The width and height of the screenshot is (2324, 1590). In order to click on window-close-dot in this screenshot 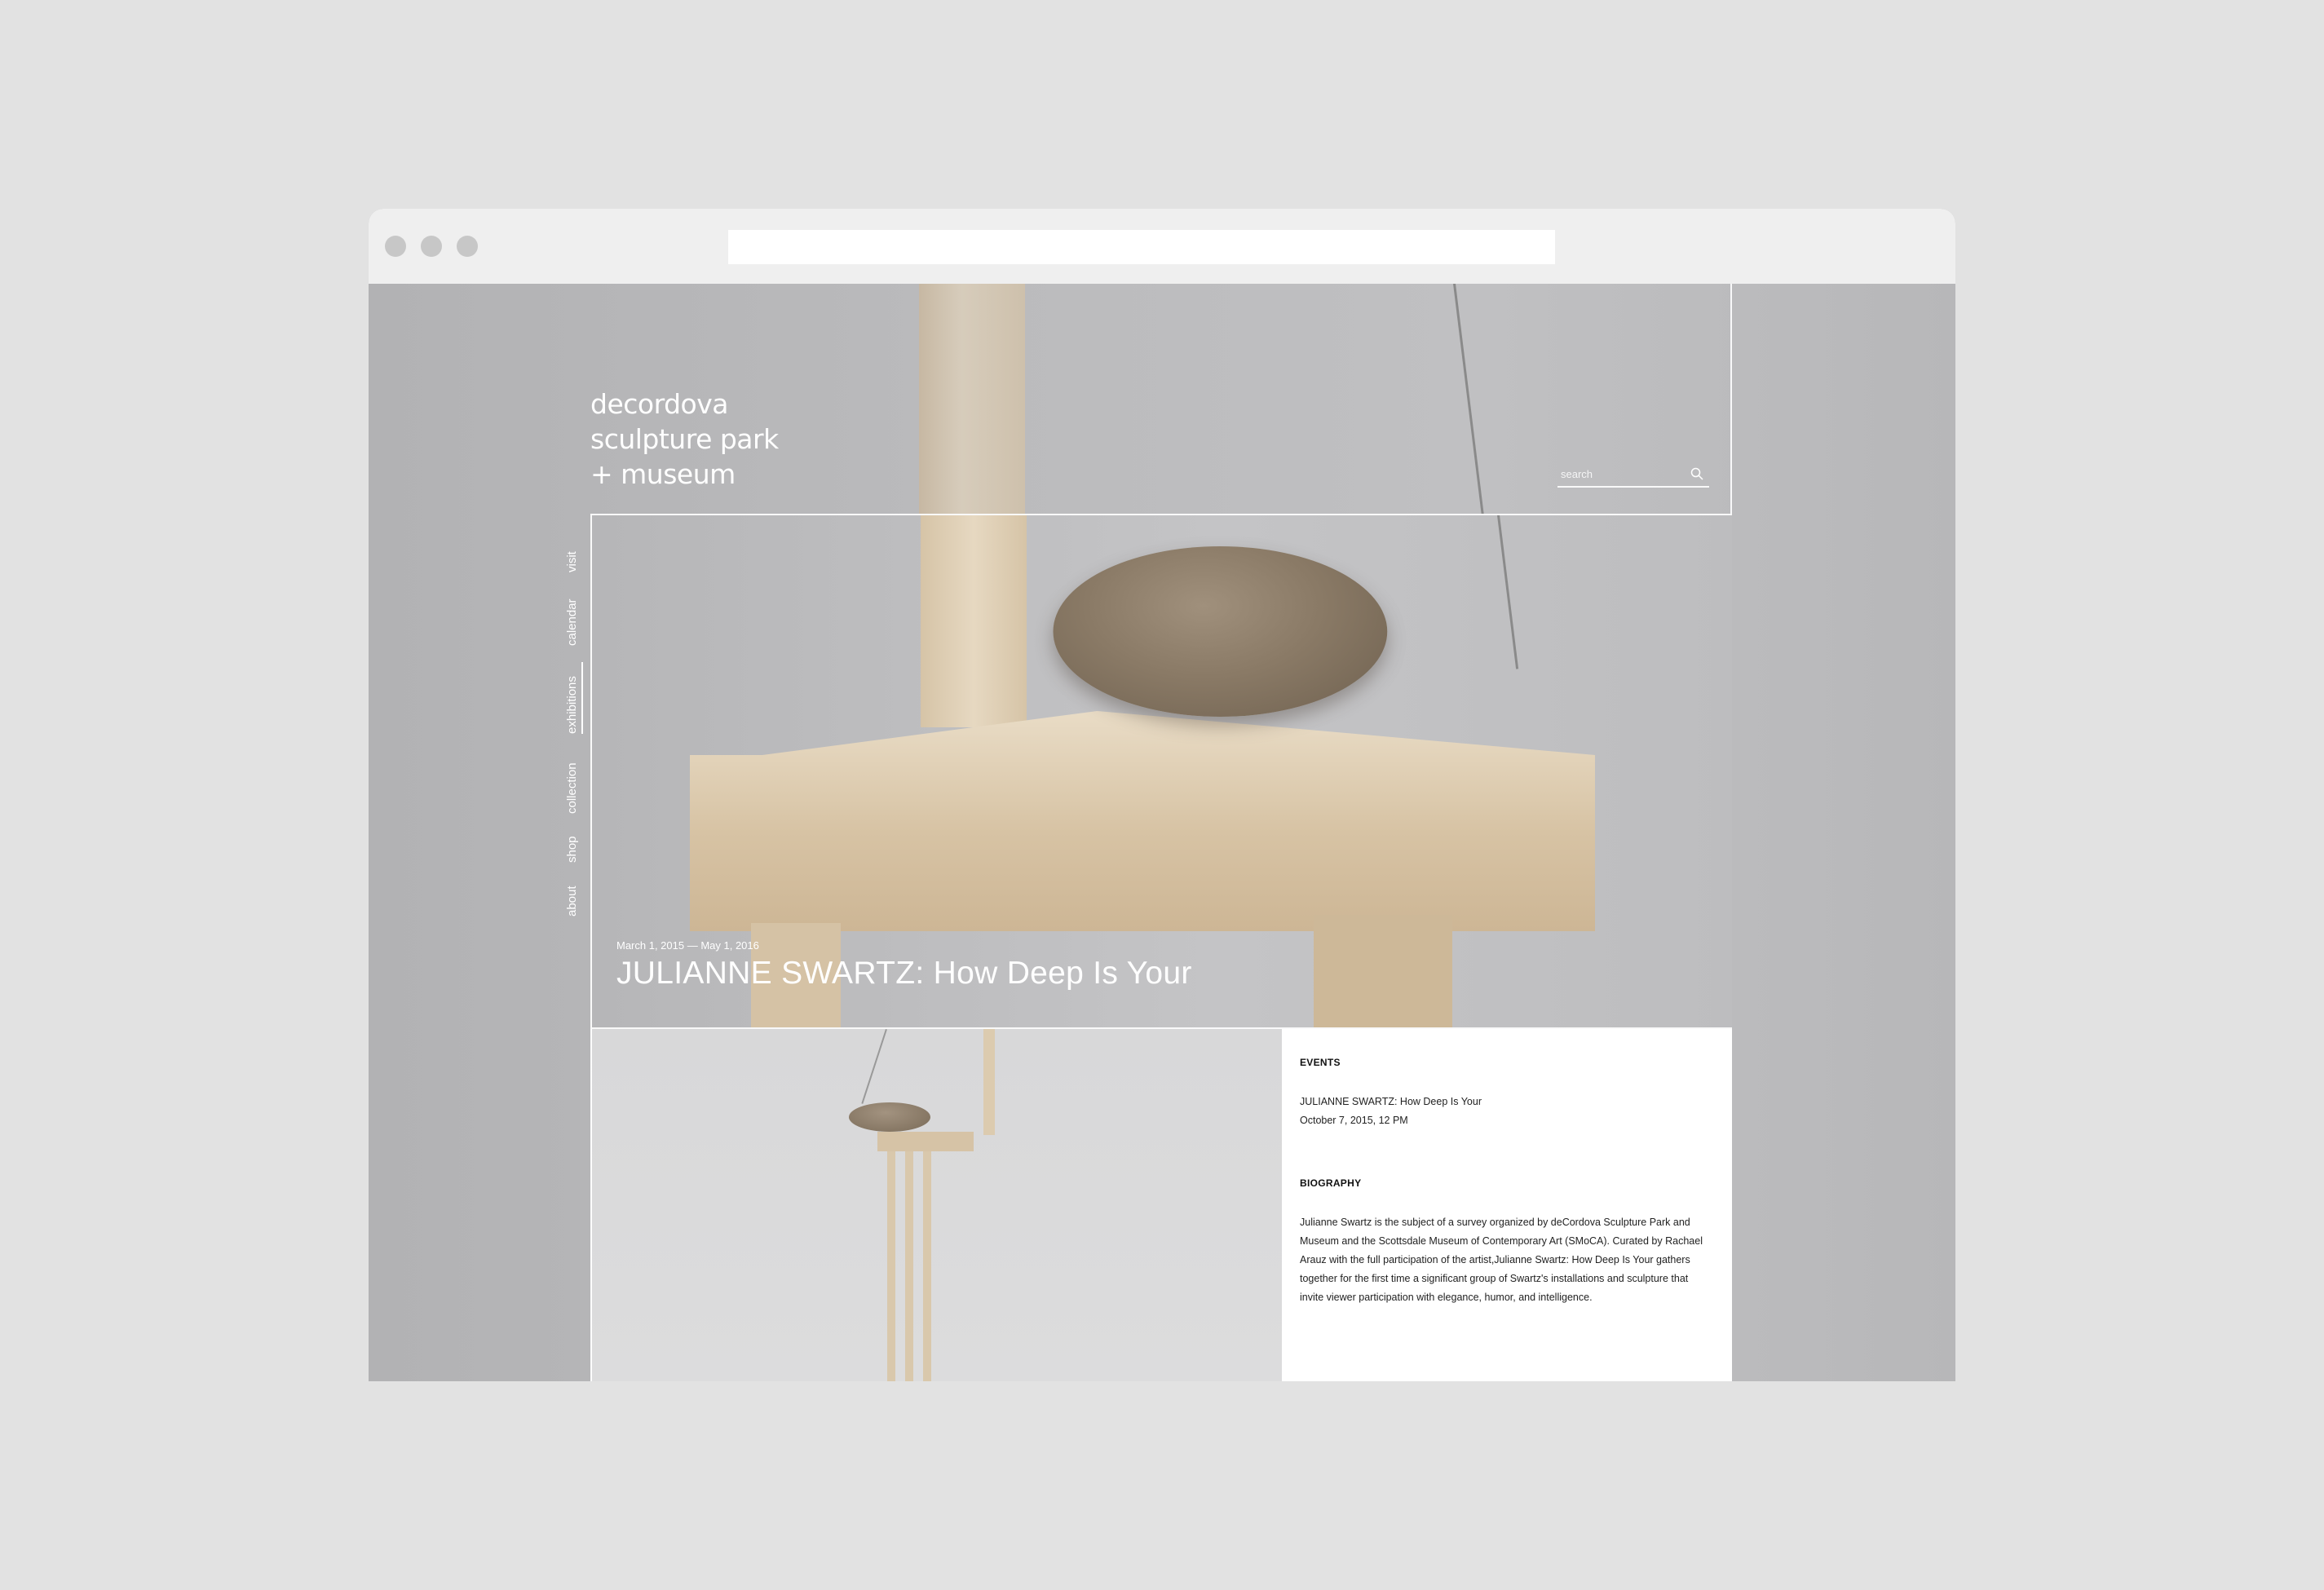, I will do `click(395, 246)`.